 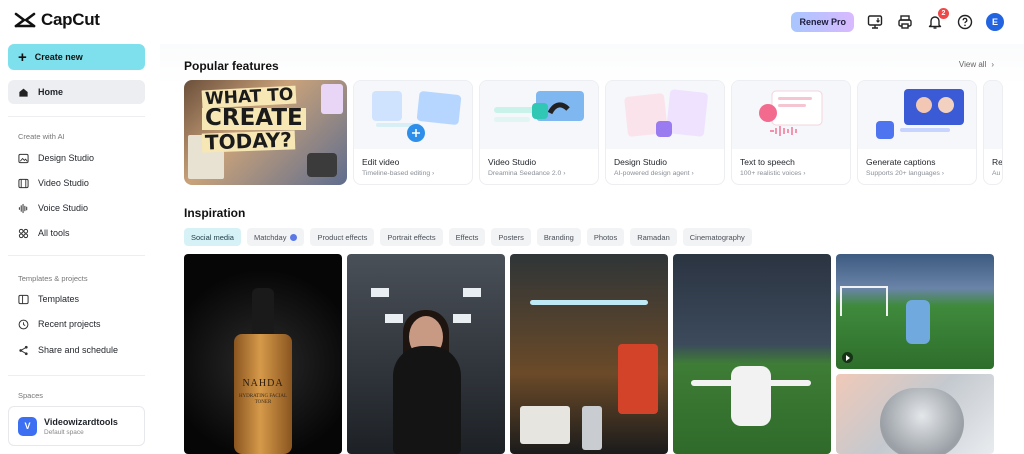 What do you see at coordinates (31, 395) in the screenshot?
I see `section-title-spaces: Spaces` at bounding box center [31, 395].